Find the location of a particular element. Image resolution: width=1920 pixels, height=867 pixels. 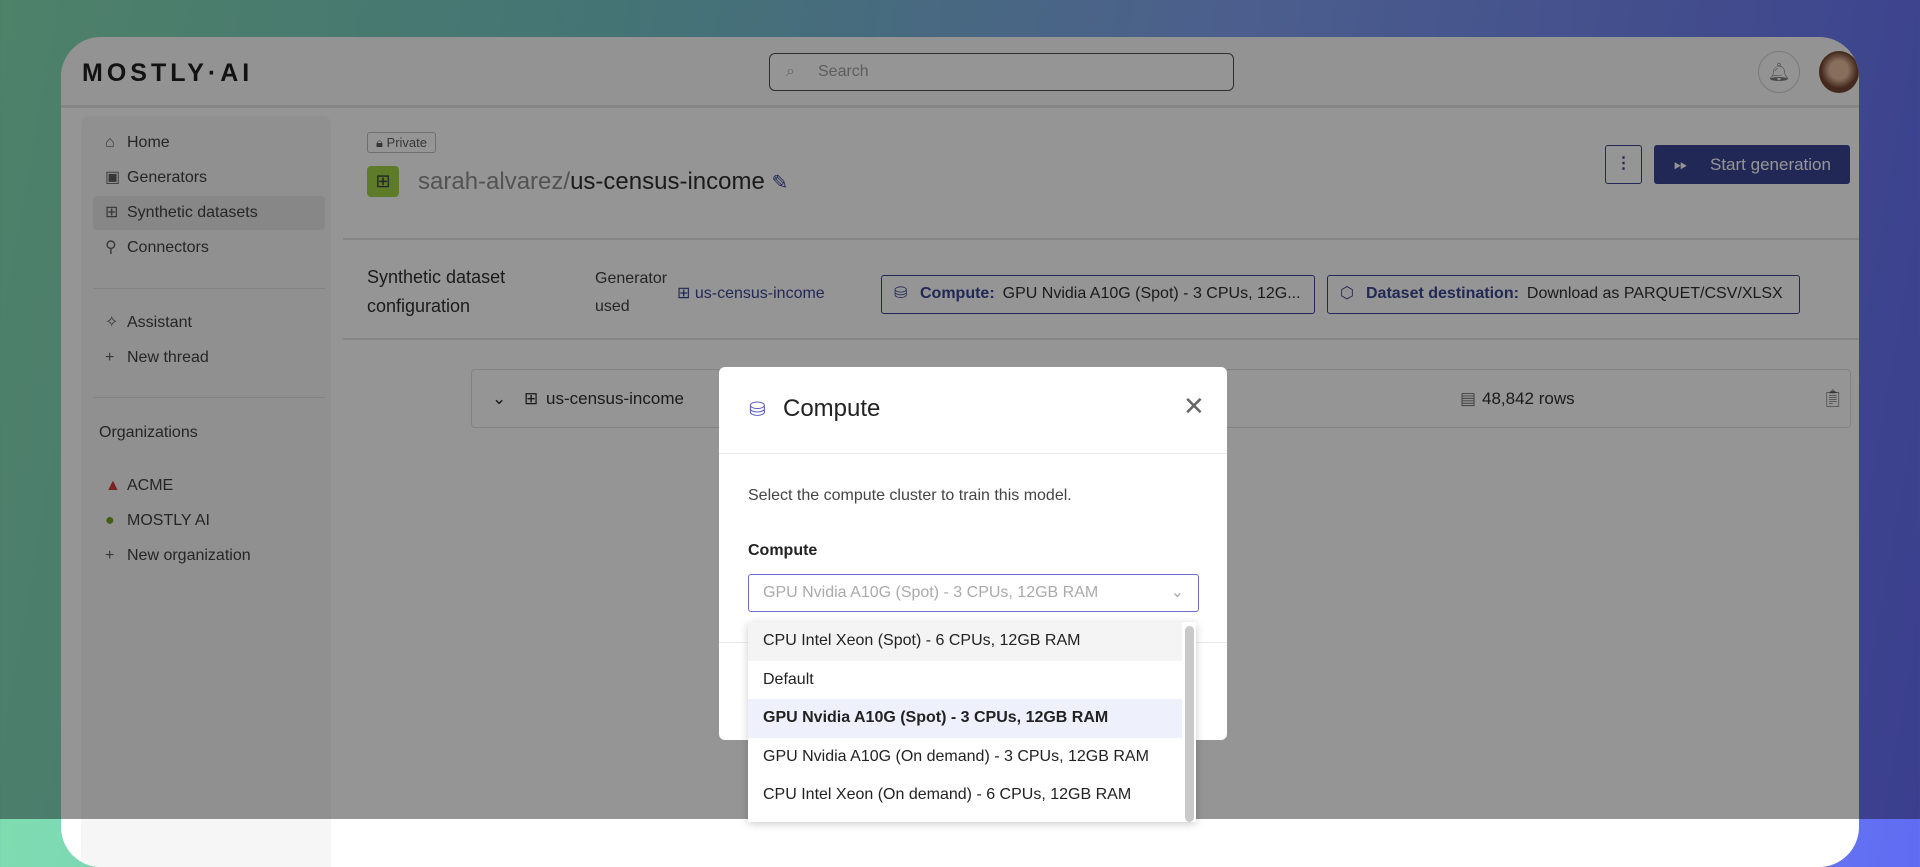

server-settings-icon: ⛁ is located at coordinates (757, 410).